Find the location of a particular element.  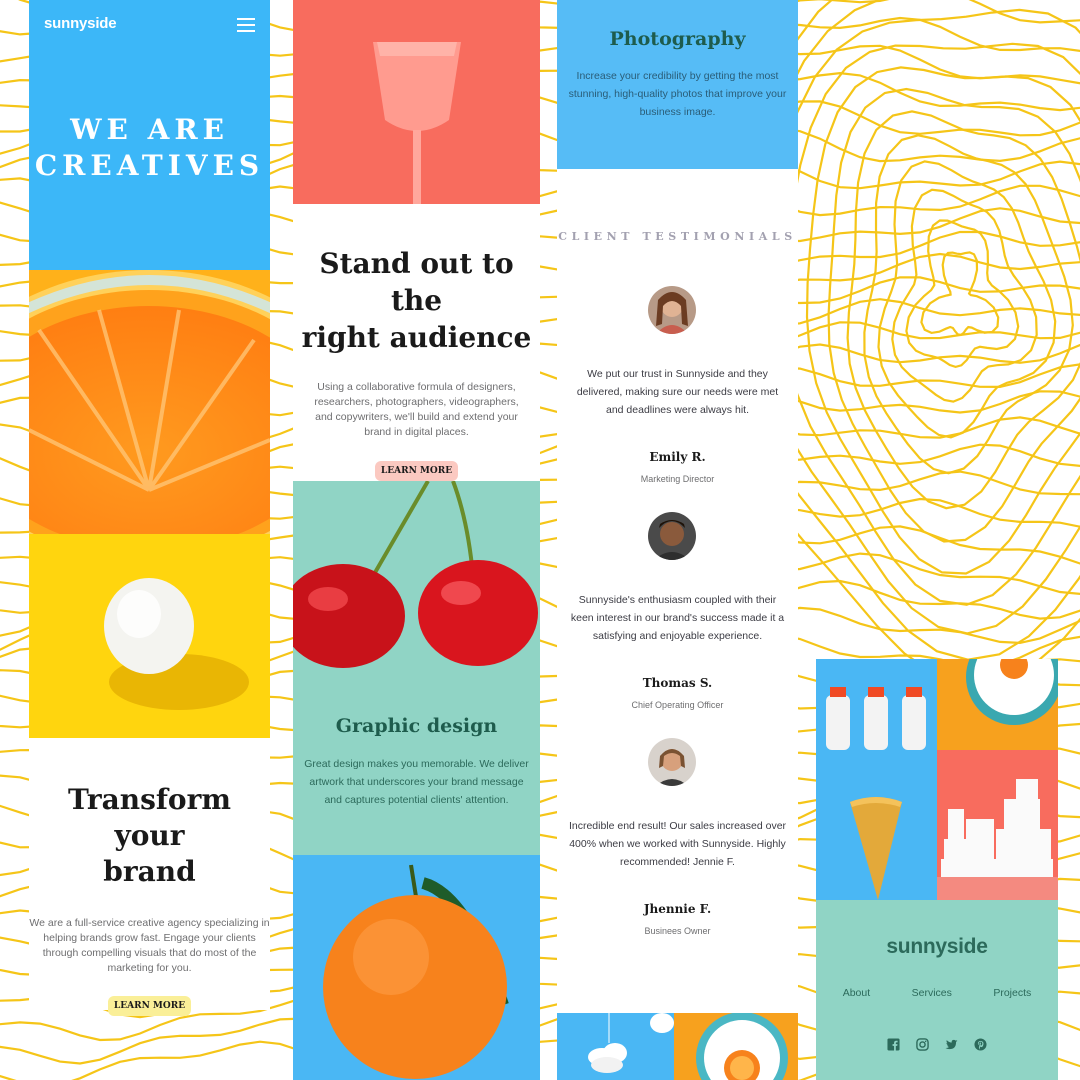

testimonial-name-2: Thomas S. is located at coordinates (677, 683).